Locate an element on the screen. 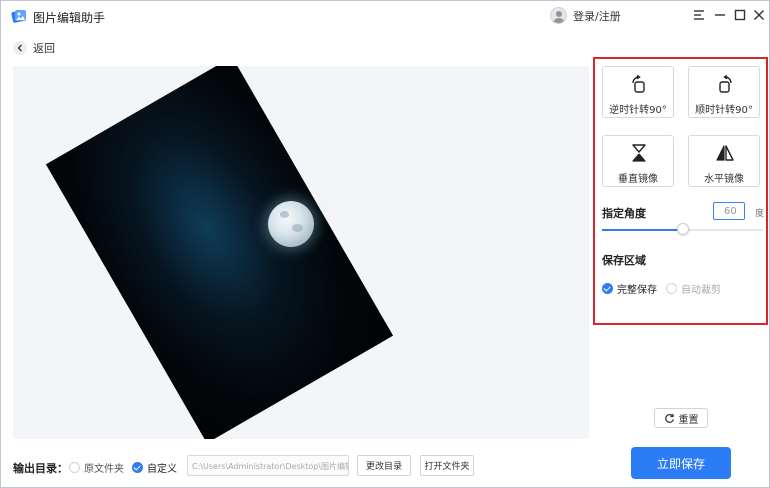 The height and width of the screenshot is (488, 770). save-area-title: 保存区域 is located at coordinates (624, 260).